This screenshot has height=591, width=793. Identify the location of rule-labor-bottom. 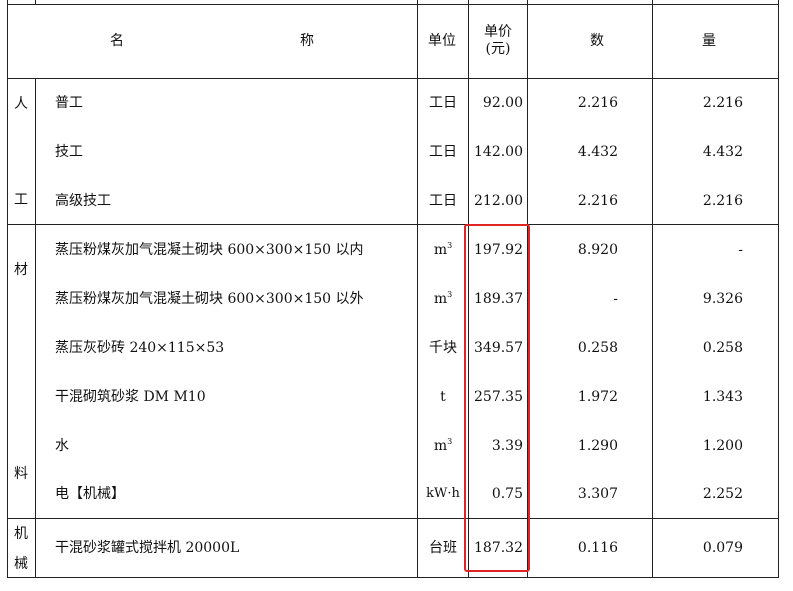
(393, 224).